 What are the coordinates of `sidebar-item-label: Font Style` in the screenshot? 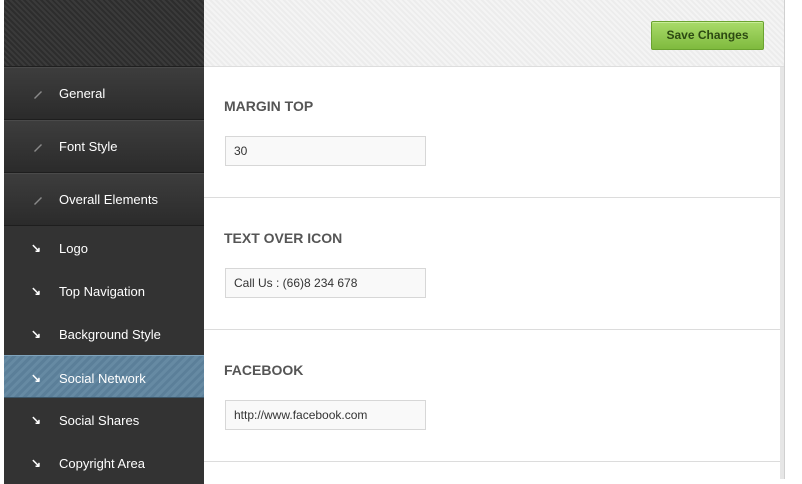 It's located at (88, 146).